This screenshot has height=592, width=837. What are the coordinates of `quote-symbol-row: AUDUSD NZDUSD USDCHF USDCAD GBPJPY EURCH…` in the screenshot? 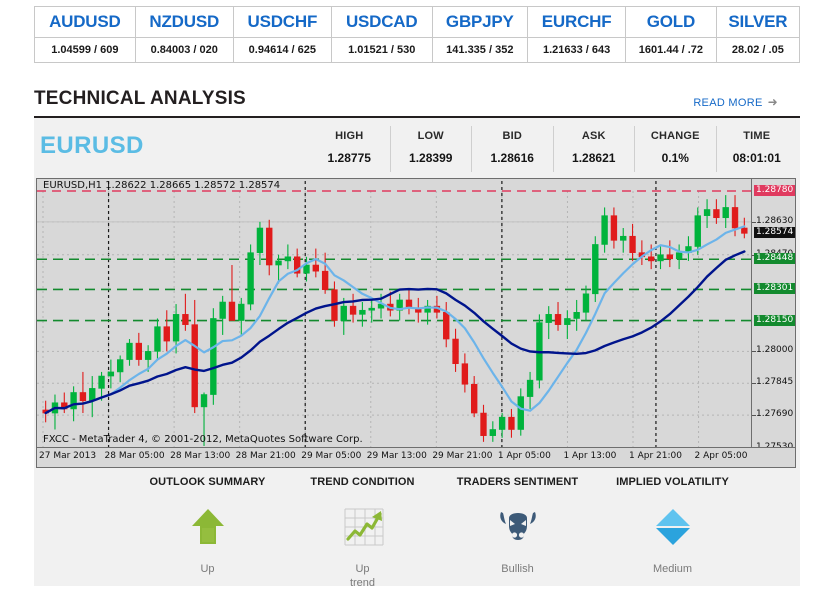 It's located at (417, 22).